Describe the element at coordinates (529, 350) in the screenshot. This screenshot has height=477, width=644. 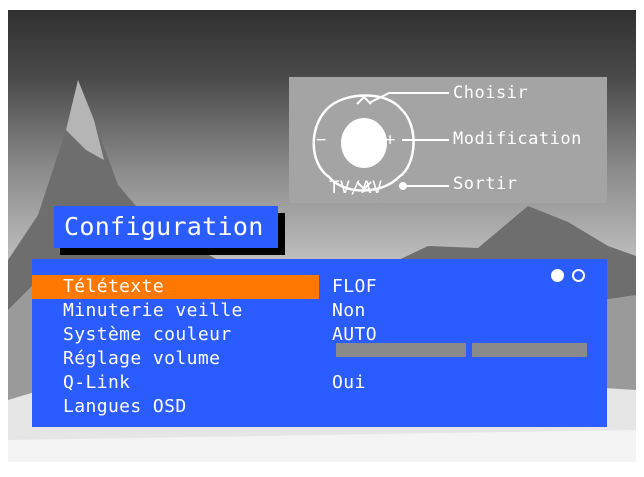
I see `volume-bar-right` at that location.